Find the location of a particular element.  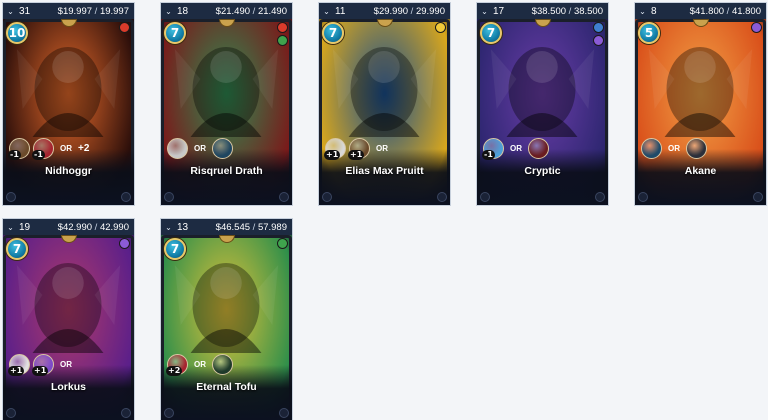

card-header: ⌄ 18 $21.490 / 21.490 is located at coordinates (226, 11).